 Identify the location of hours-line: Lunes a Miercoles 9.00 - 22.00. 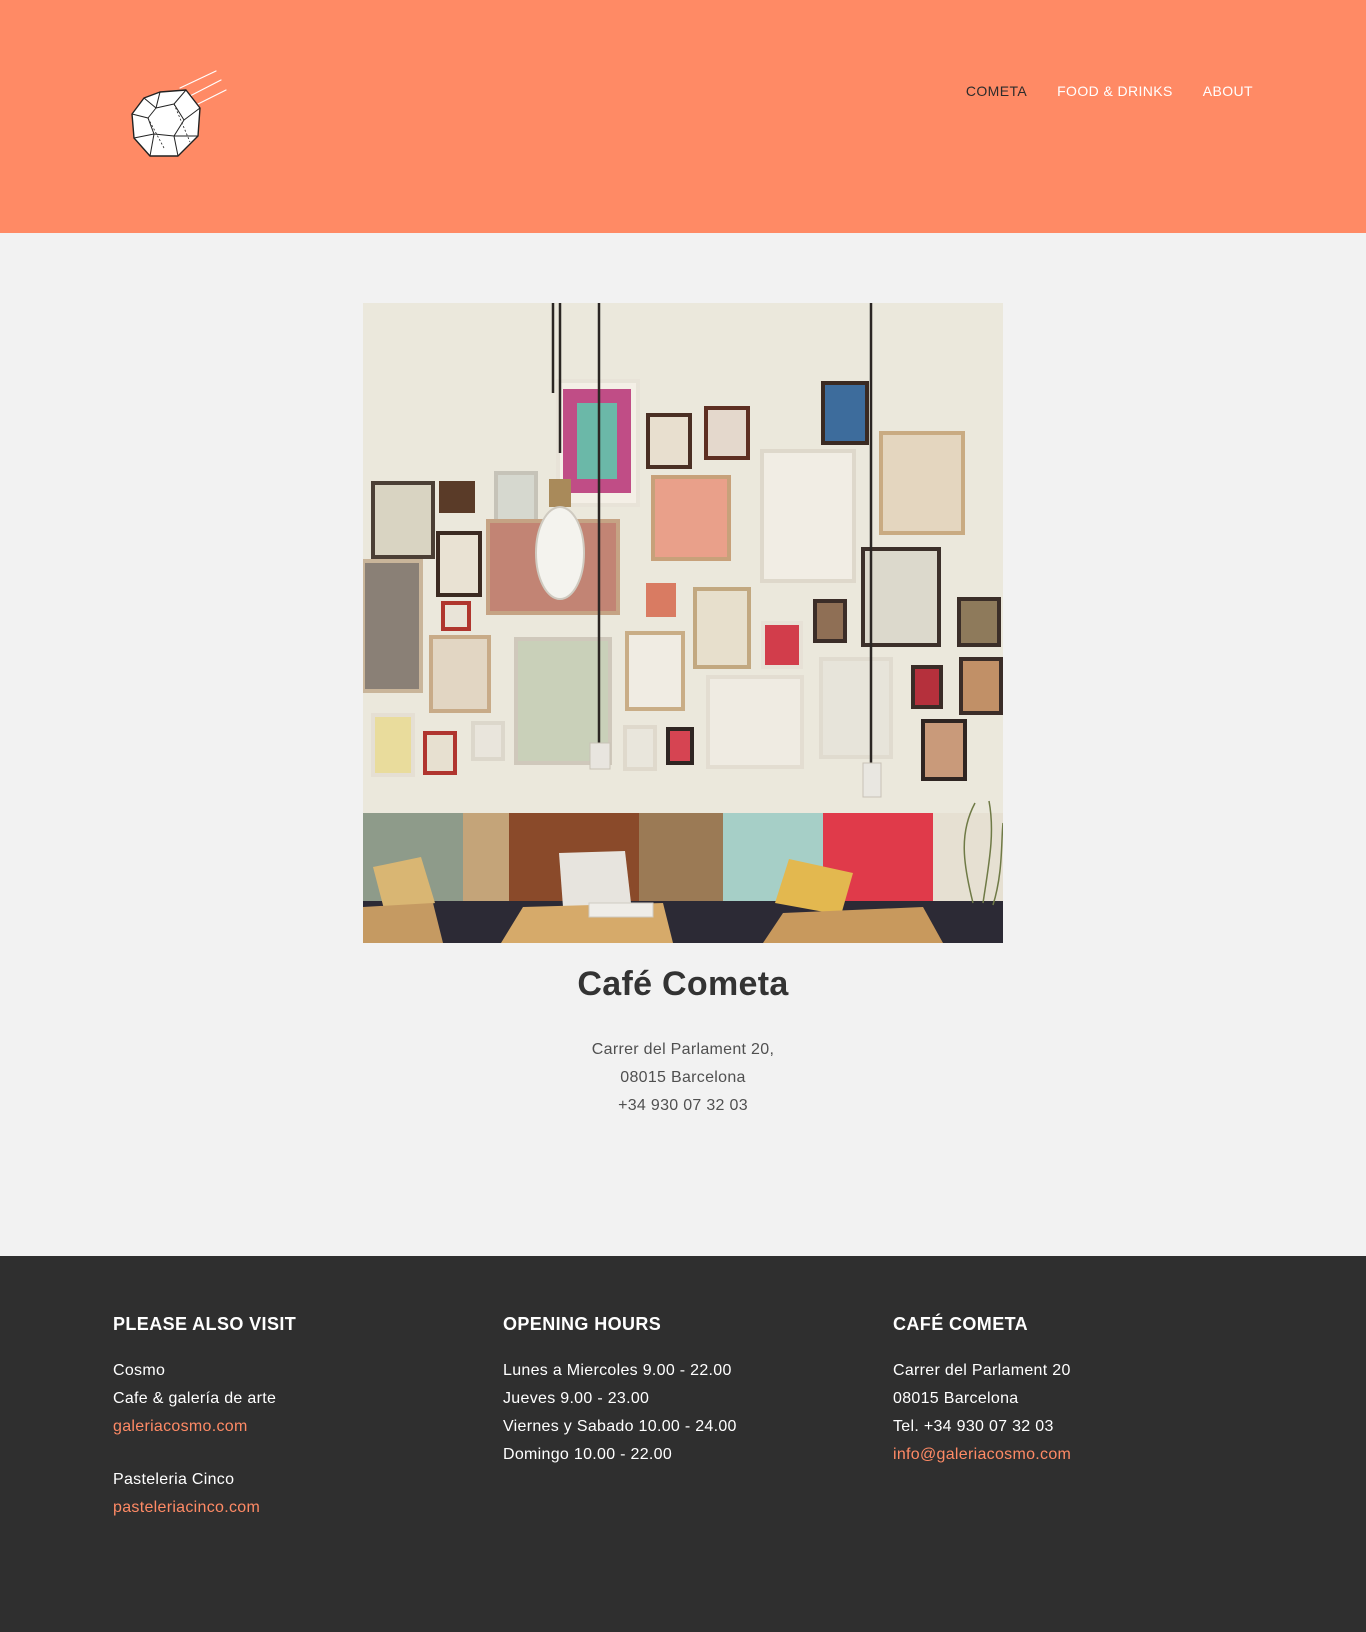
(617, 1370).